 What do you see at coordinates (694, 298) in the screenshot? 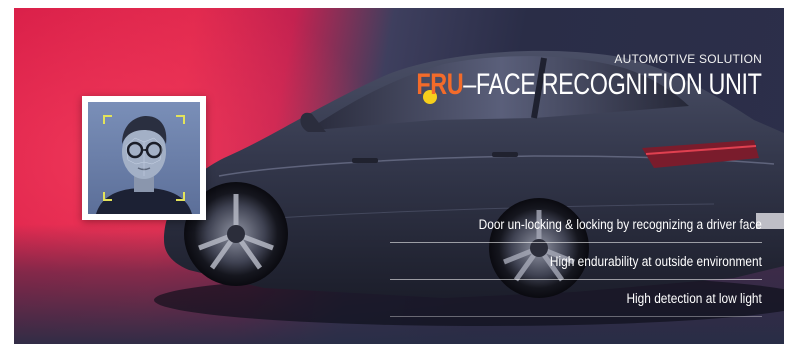
I see `feature-text: High detection at low light` at bounding box center [694, 298].